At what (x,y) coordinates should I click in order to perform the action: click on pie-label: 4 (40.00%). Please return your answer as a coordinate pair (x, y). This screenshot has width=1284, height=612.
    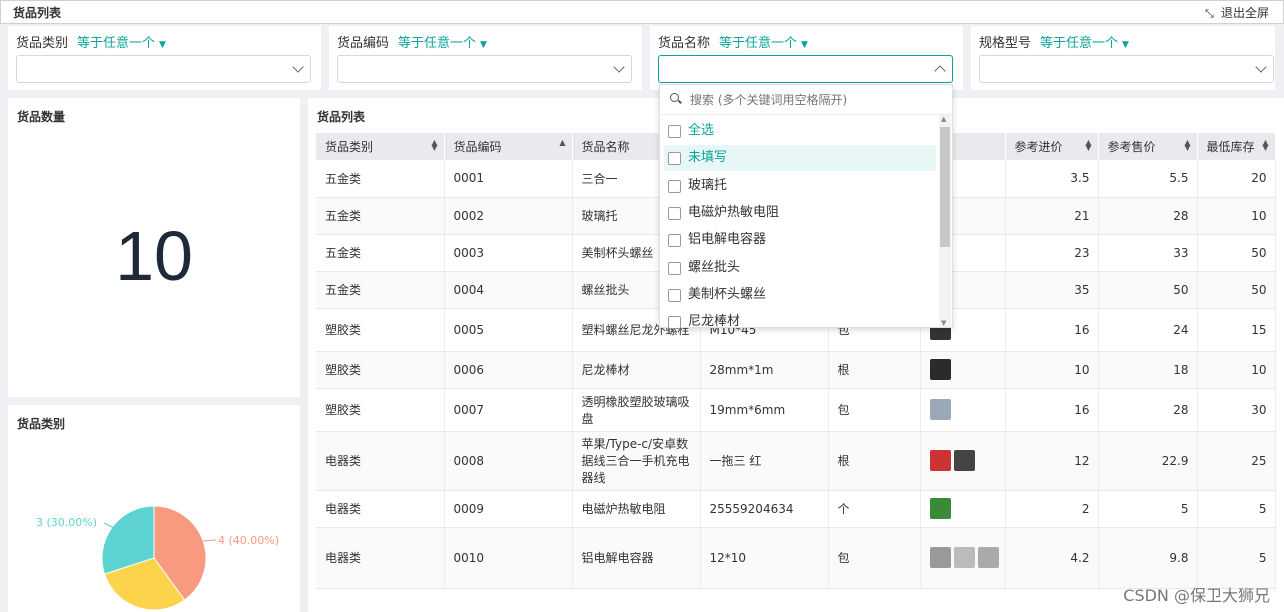
    Looking at the image, I should click on (248, 540).